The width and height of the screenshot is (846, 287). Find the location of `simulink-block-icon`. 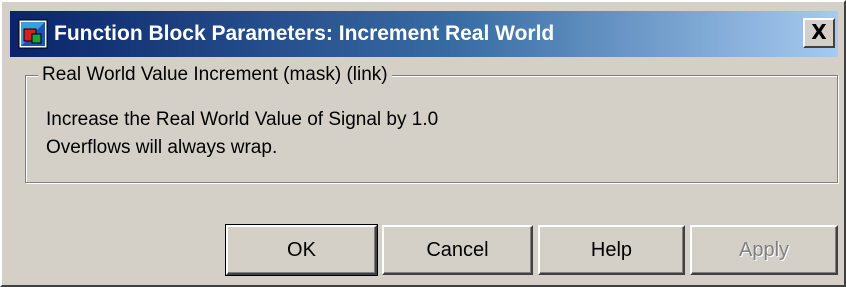

simulink-block-icon is located at coordinates (33, 34).